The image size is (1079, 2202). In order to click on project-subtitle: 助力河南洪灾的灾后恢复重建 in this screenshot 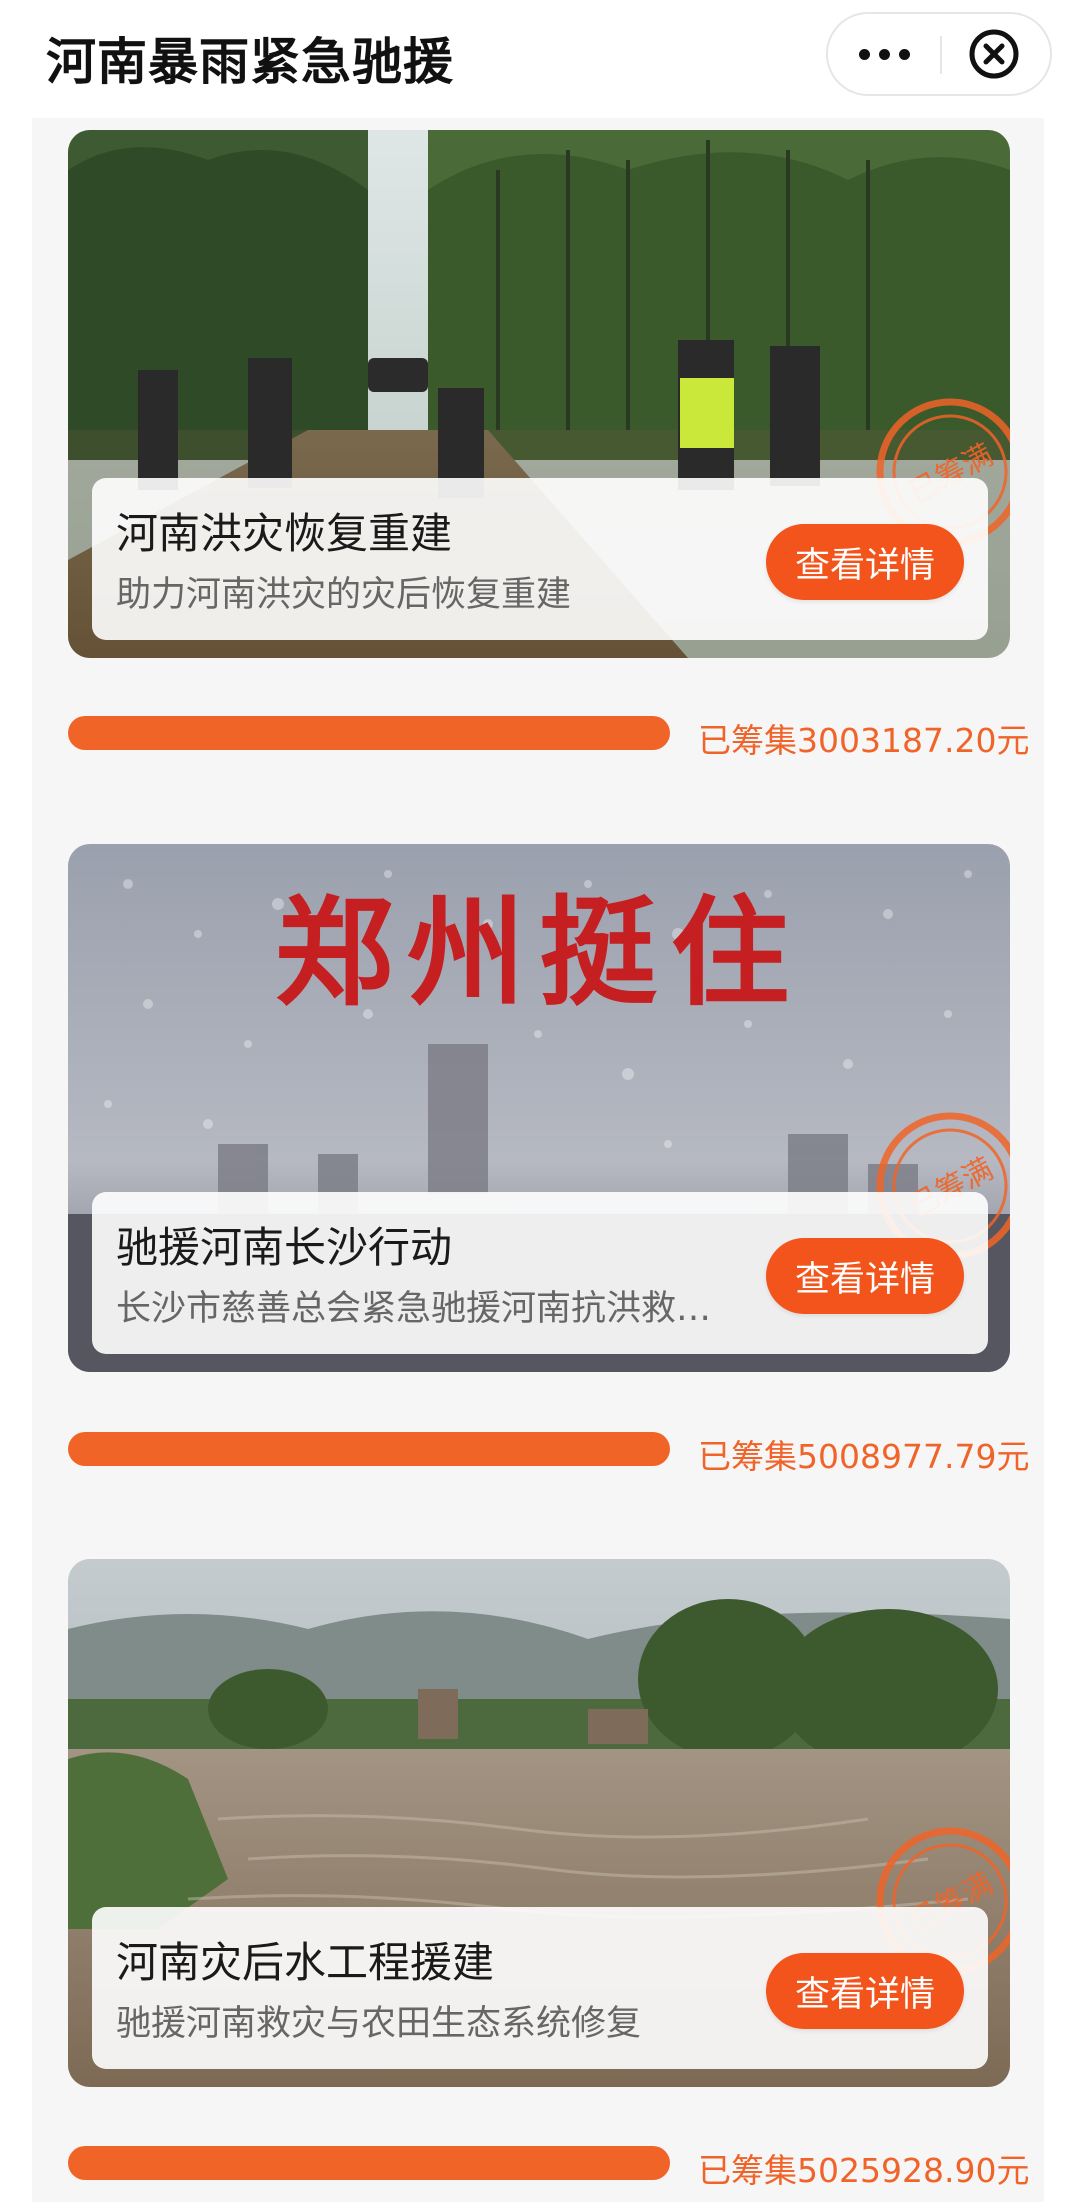, I will do `click(344, 595)`.